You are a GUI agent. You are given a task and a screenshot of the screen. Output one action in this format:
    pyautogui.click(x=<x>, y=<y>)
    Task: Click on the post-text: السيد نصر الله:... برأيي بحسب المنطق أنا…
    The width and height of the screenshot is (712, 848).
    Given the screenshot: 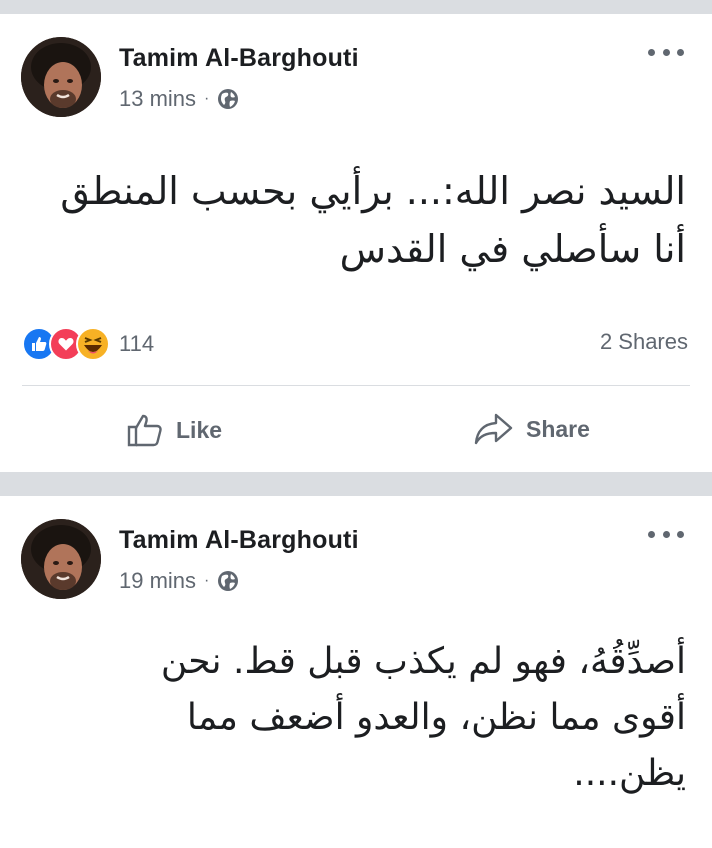 What is the action you would take?
    pyautogui.click(x=356, y=220)
    